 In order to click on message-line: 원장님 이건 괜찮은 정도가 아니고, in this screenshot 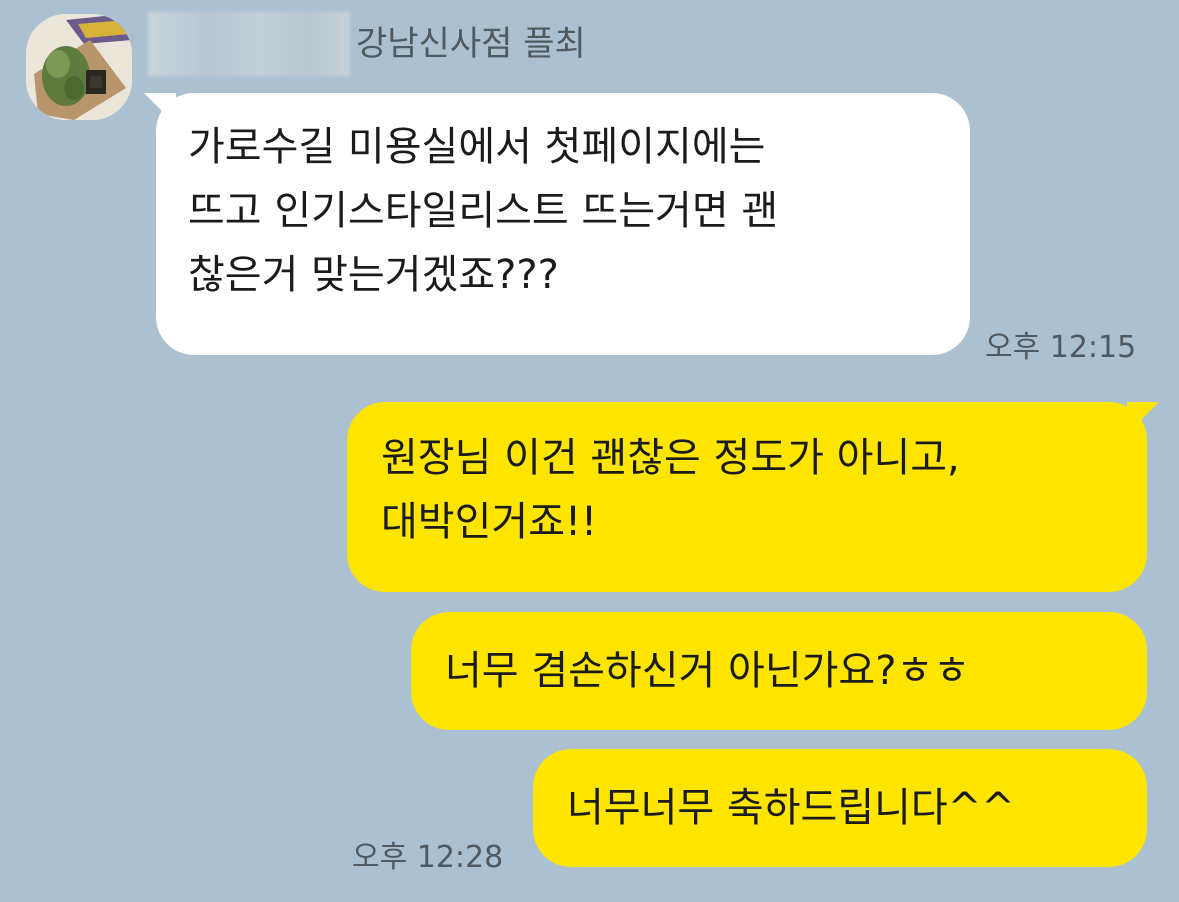, I will do `click(670, 458)`.